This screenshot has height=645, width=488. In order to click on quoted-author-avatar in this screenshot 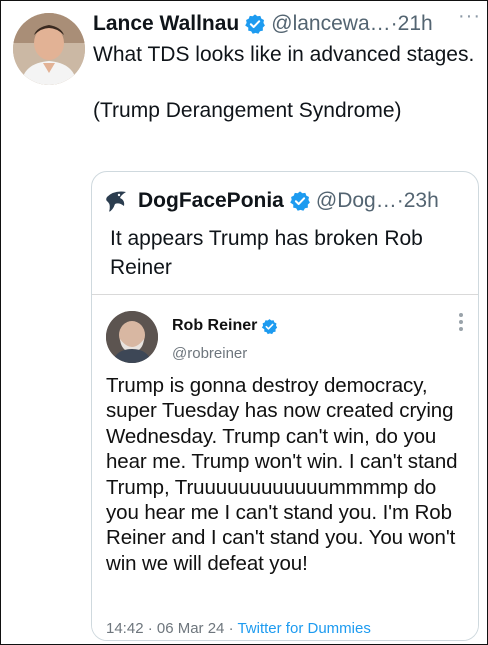, I will do `click(116, 201)`.